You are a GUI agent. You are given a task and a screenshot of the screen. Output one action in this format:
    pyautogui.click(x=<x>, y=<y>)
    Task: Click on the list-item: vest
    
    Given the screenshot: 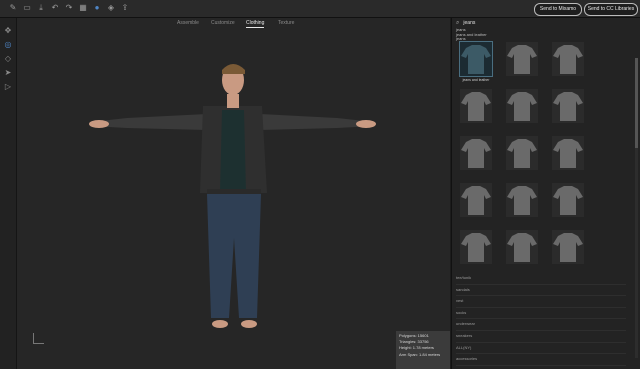 What is the action you would take?
    pyautogui.click(x=541, y=302)
    